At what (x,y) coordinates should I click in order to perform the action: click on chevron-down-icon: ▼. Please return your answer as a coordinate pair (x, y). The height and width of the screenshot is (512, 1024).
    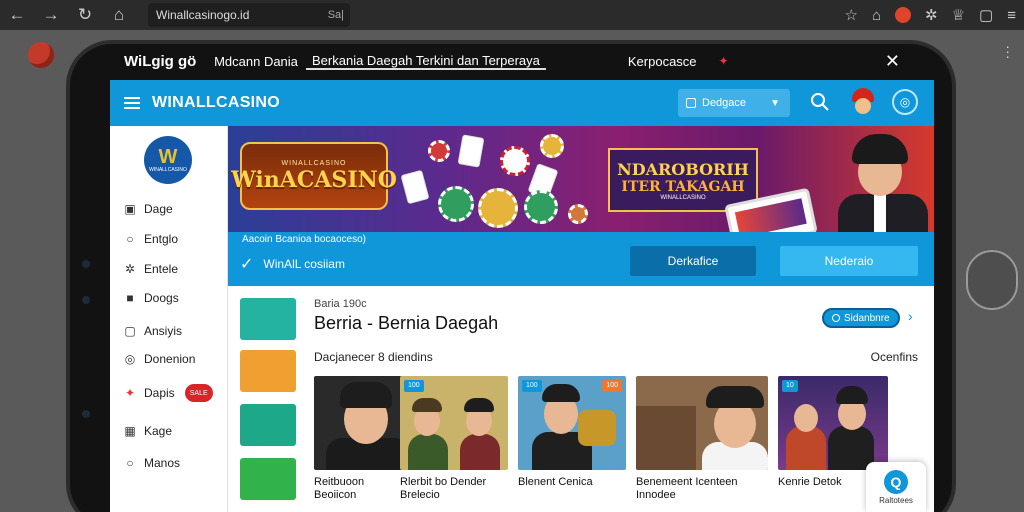
    Looking at the image, I should click on (775, 103).